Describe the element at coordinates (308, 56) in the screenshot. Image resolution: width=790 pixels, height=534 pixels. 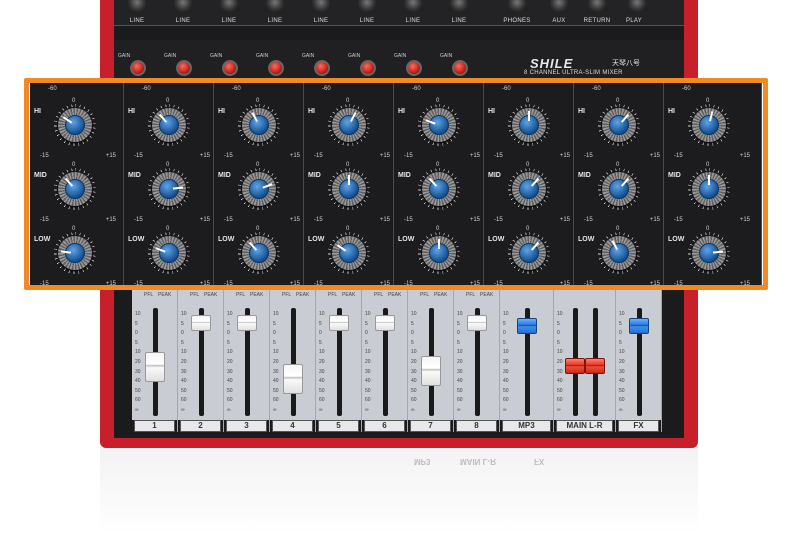
I see `gain-label: GAIN` at that location.